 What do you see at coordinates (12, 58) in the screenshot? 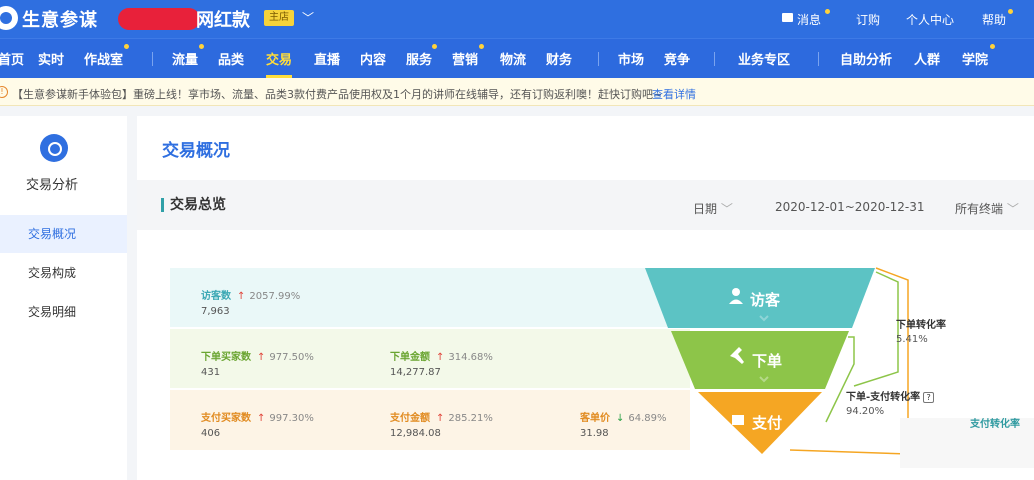
I see `nav-home: 首页` at bounding box center [12, 58].